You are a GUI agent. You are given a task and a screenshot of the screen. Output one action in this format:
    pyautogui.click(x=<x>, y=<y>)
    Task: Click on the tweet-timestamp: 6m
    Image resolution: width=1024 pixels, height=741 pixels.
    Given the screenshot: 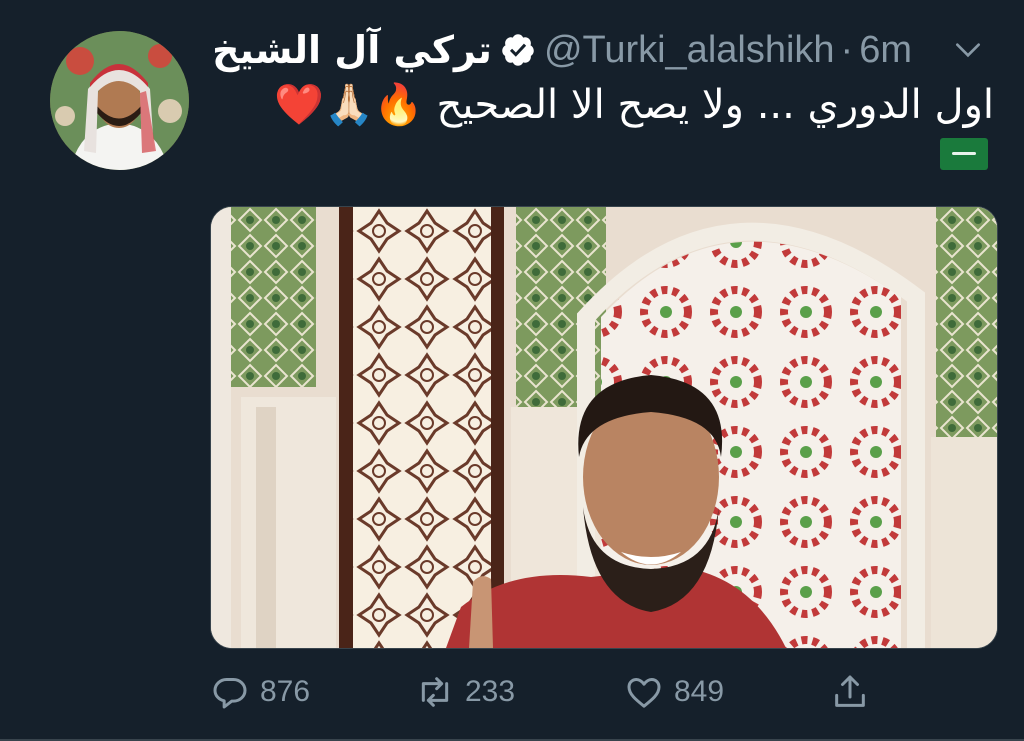 What is the action you would take?
    pyautogui.click(x=885, y=50)
    